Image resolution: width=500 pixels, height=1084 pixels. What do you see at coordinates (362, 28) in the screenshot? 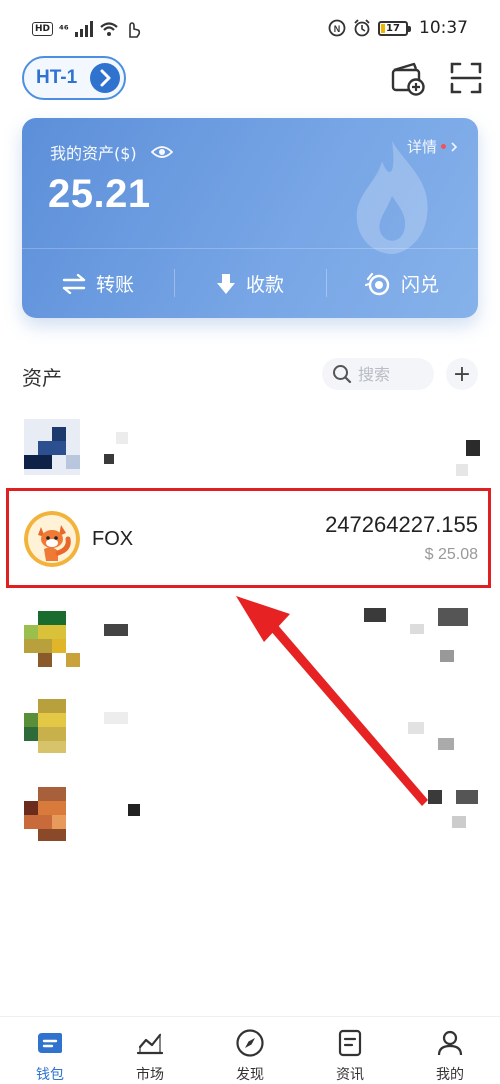
I see `alarm-icon` at bounding box center [362, 28].